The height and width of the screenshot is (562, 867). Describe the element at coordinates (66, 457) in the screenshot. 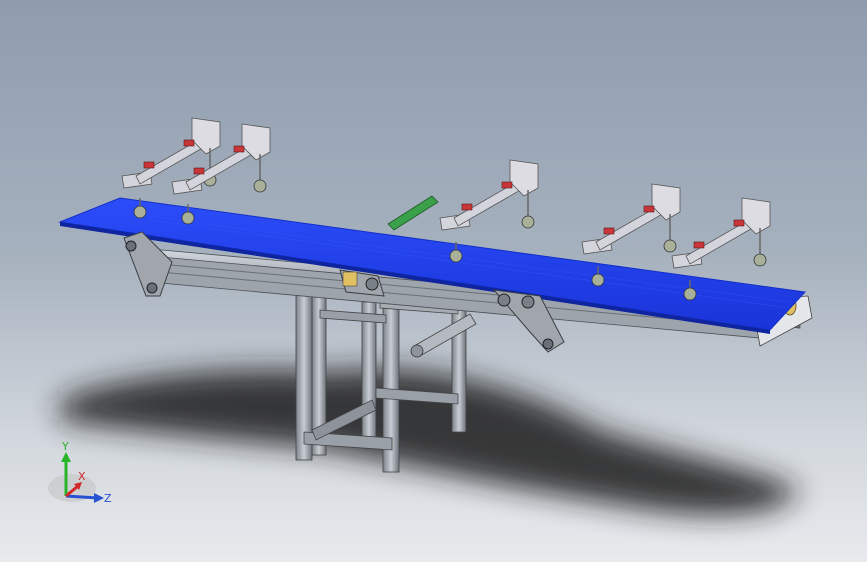

I see `triad-y-arrow` at that location.